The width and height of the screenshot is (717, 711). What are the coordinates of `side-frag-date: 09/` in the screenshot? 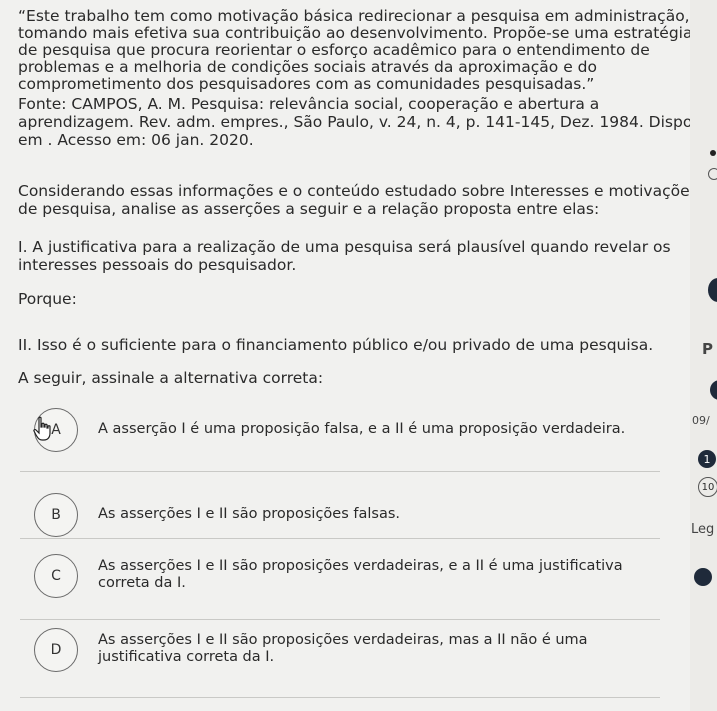 It's located at (701, 420).